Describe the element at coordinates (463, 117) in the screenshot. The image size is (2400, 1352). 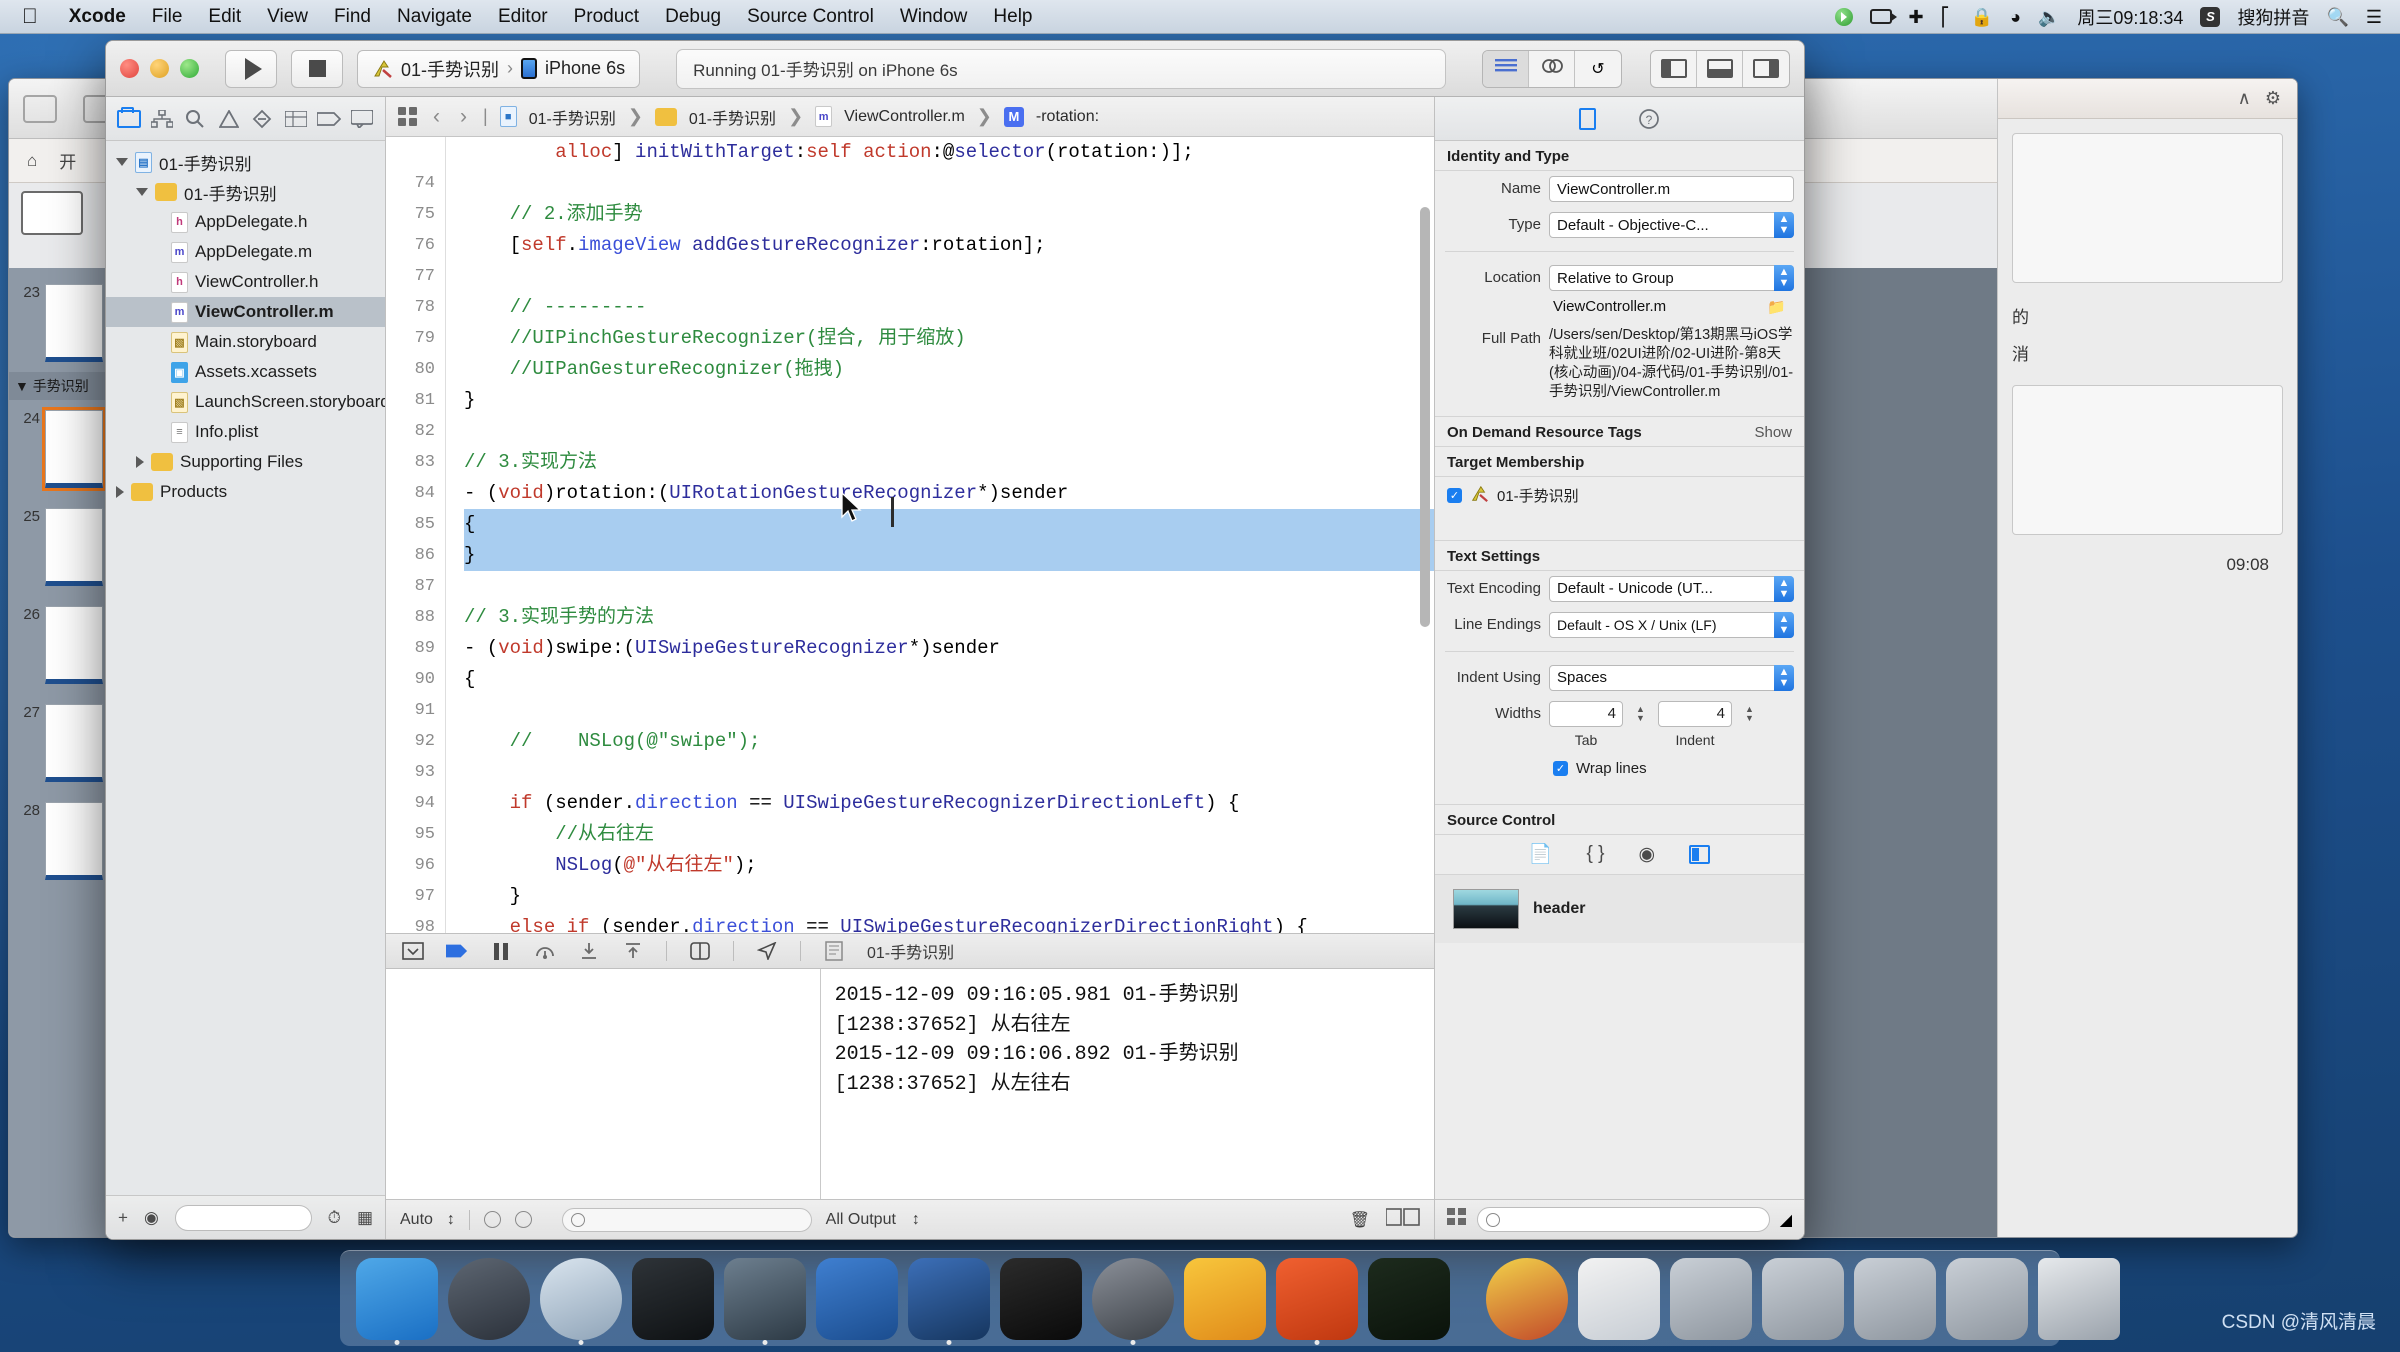
I see `forward-button: ›` at that location.